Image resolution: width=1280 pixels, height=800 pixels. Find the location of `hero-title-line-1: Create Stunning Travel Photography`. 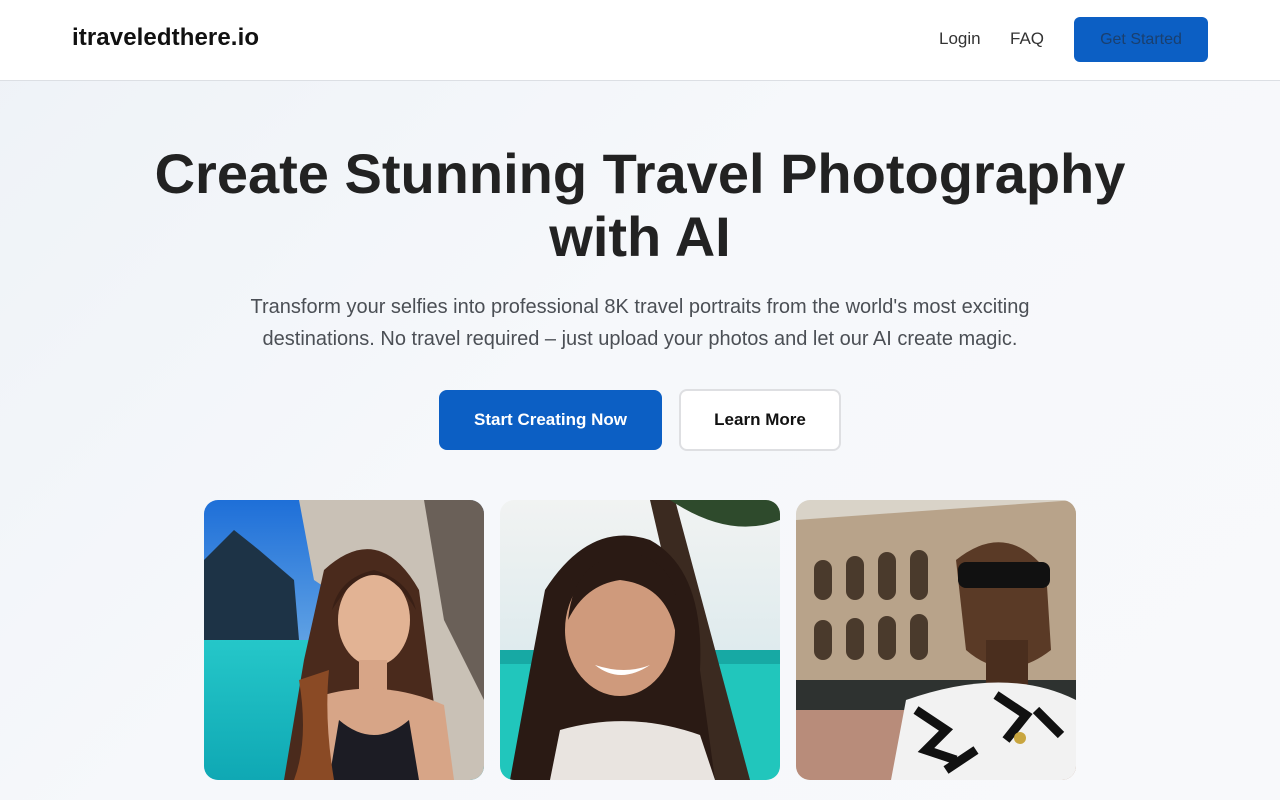

hero-title-line-1: Create Stunning Travel Photography is located at coordinates (640, 173).